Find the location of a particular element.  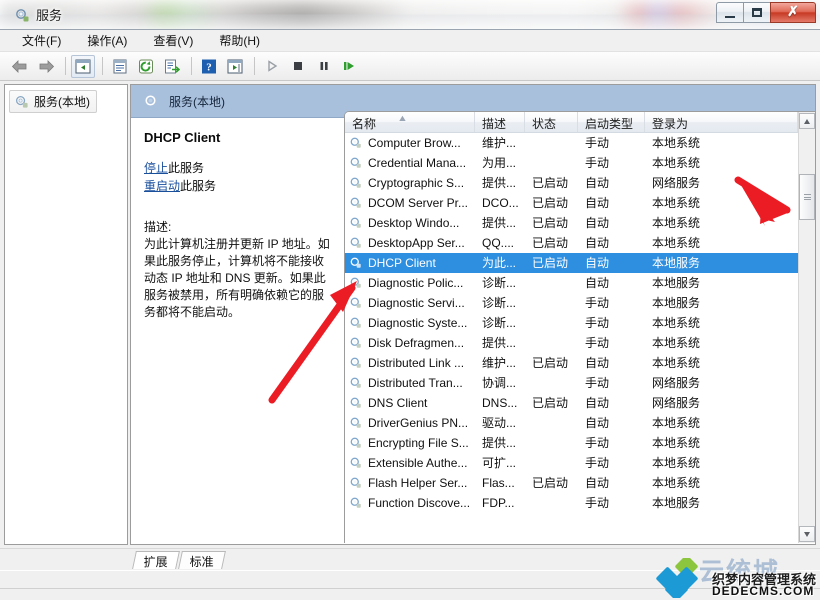

table-row: Diagnostic Polic... 诊断... 自动 本地服务 is located at coordinates (571, 283).